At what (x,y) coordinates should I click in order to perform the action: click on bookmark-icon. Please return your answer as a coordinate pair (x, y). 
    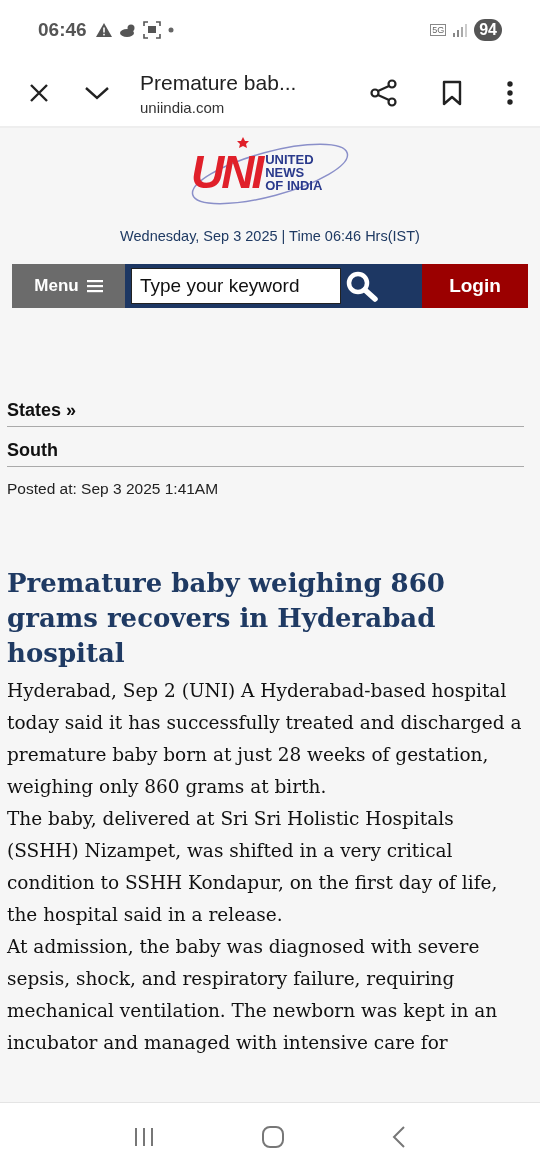
    Looking at the image, I should click on (452, 93).